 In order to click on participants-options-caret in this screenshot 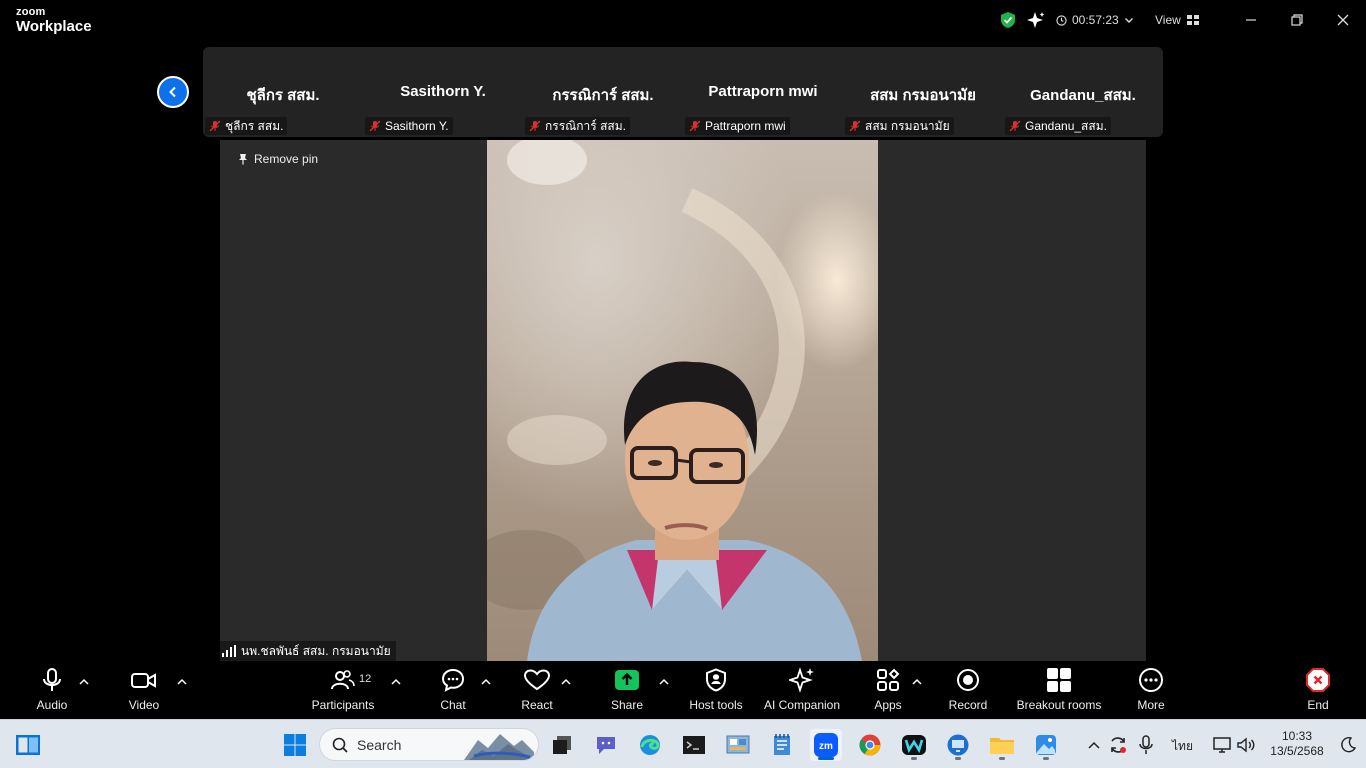, I will do `click(396, 682)`.